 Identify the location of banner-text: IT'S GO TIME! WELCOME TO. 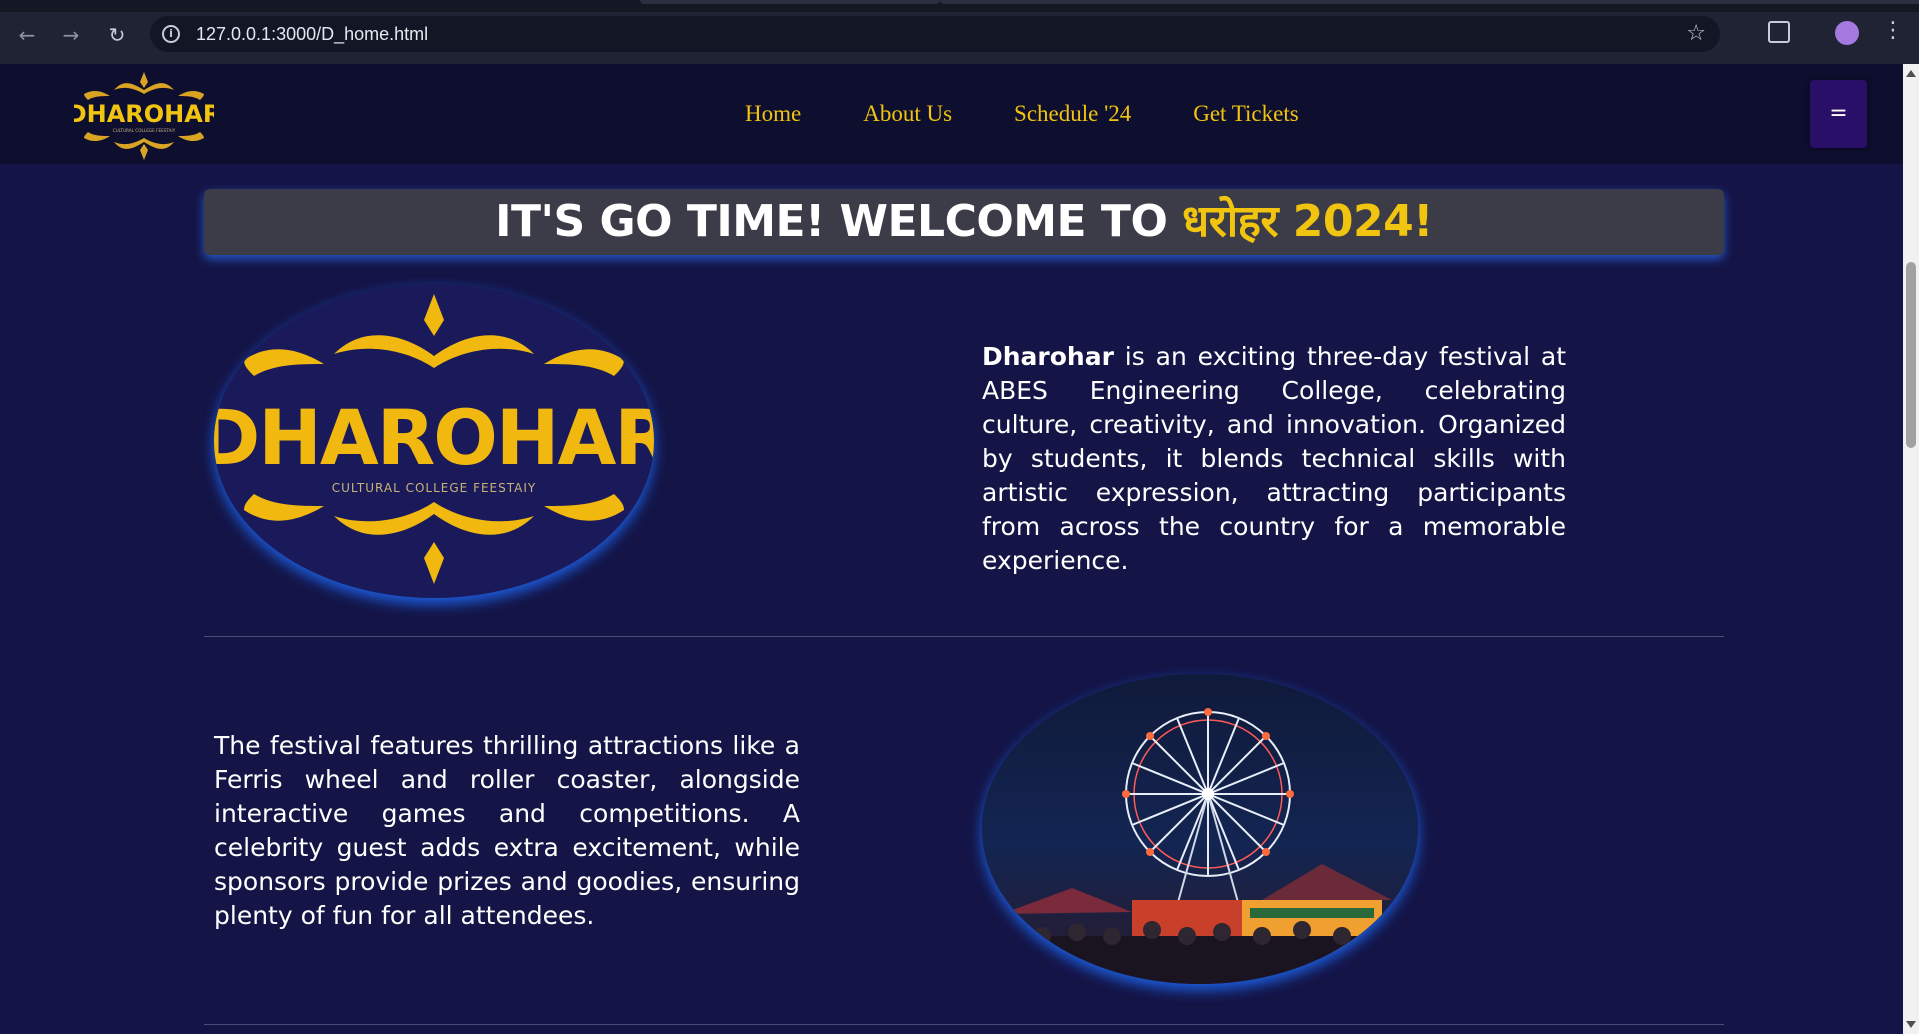
(839, 221).